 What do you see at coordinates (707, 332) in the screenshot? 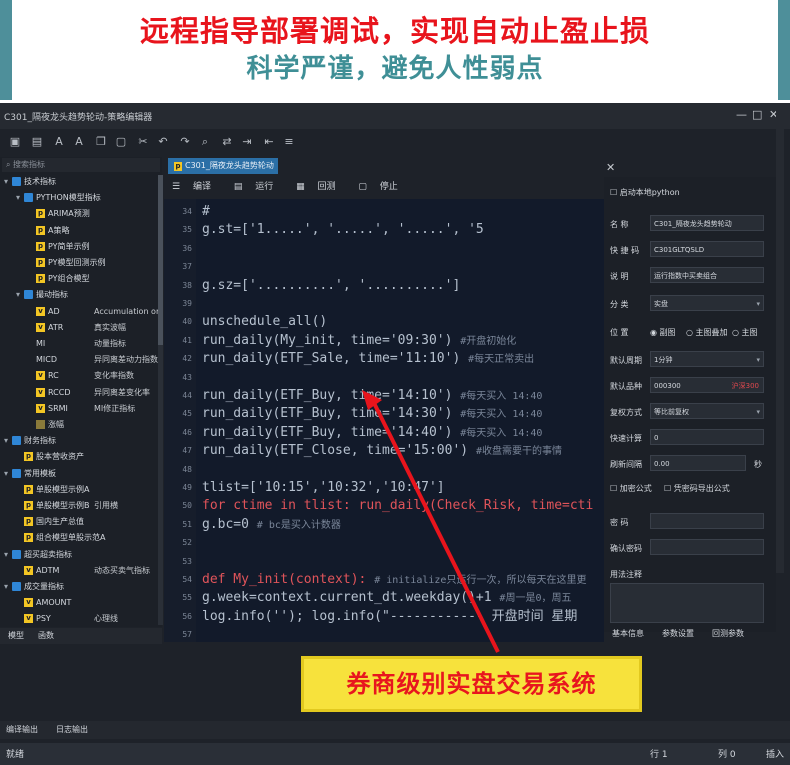
I see `position-radio-overlay: ○ 主图叠加` at bounding box center [707, 332].